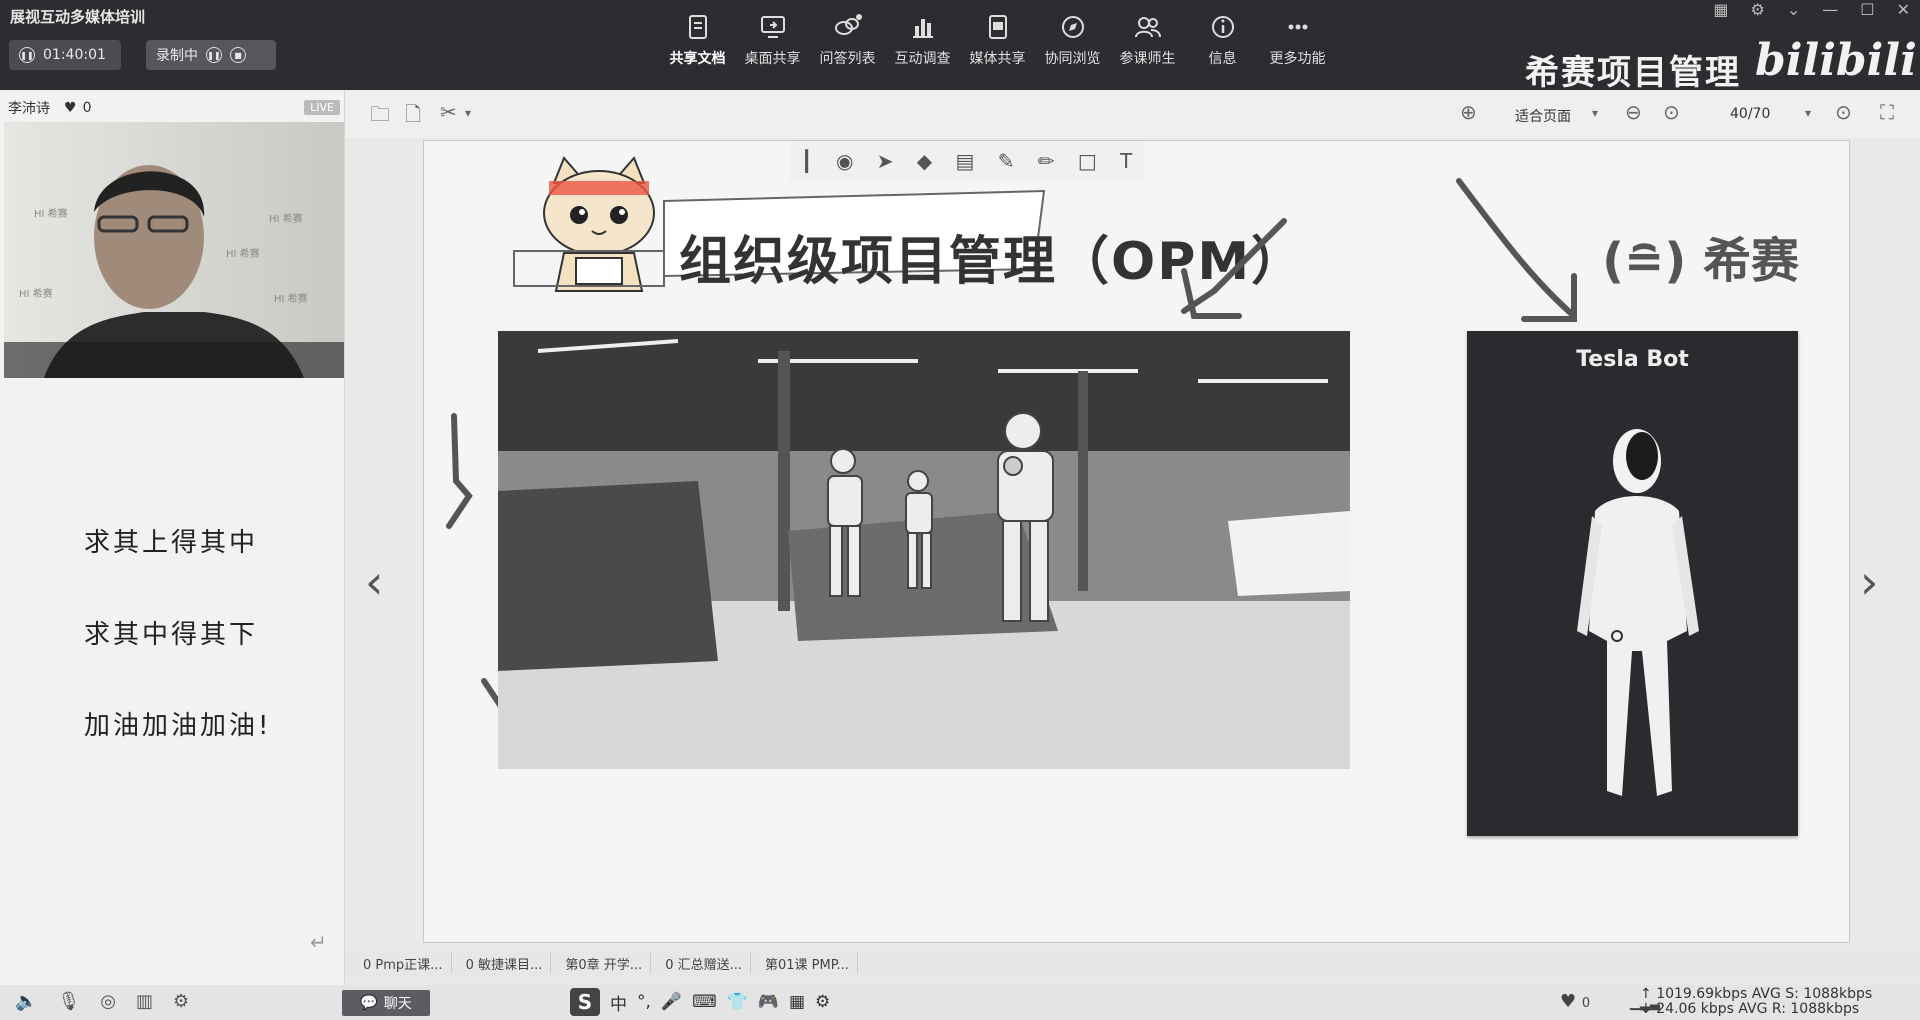 The height and width of the screenshot is (1020, 1920). Describe the element at coordinates (768, 1002) in the screenshot. I see `ime-game-icon: 🎮` at that location.